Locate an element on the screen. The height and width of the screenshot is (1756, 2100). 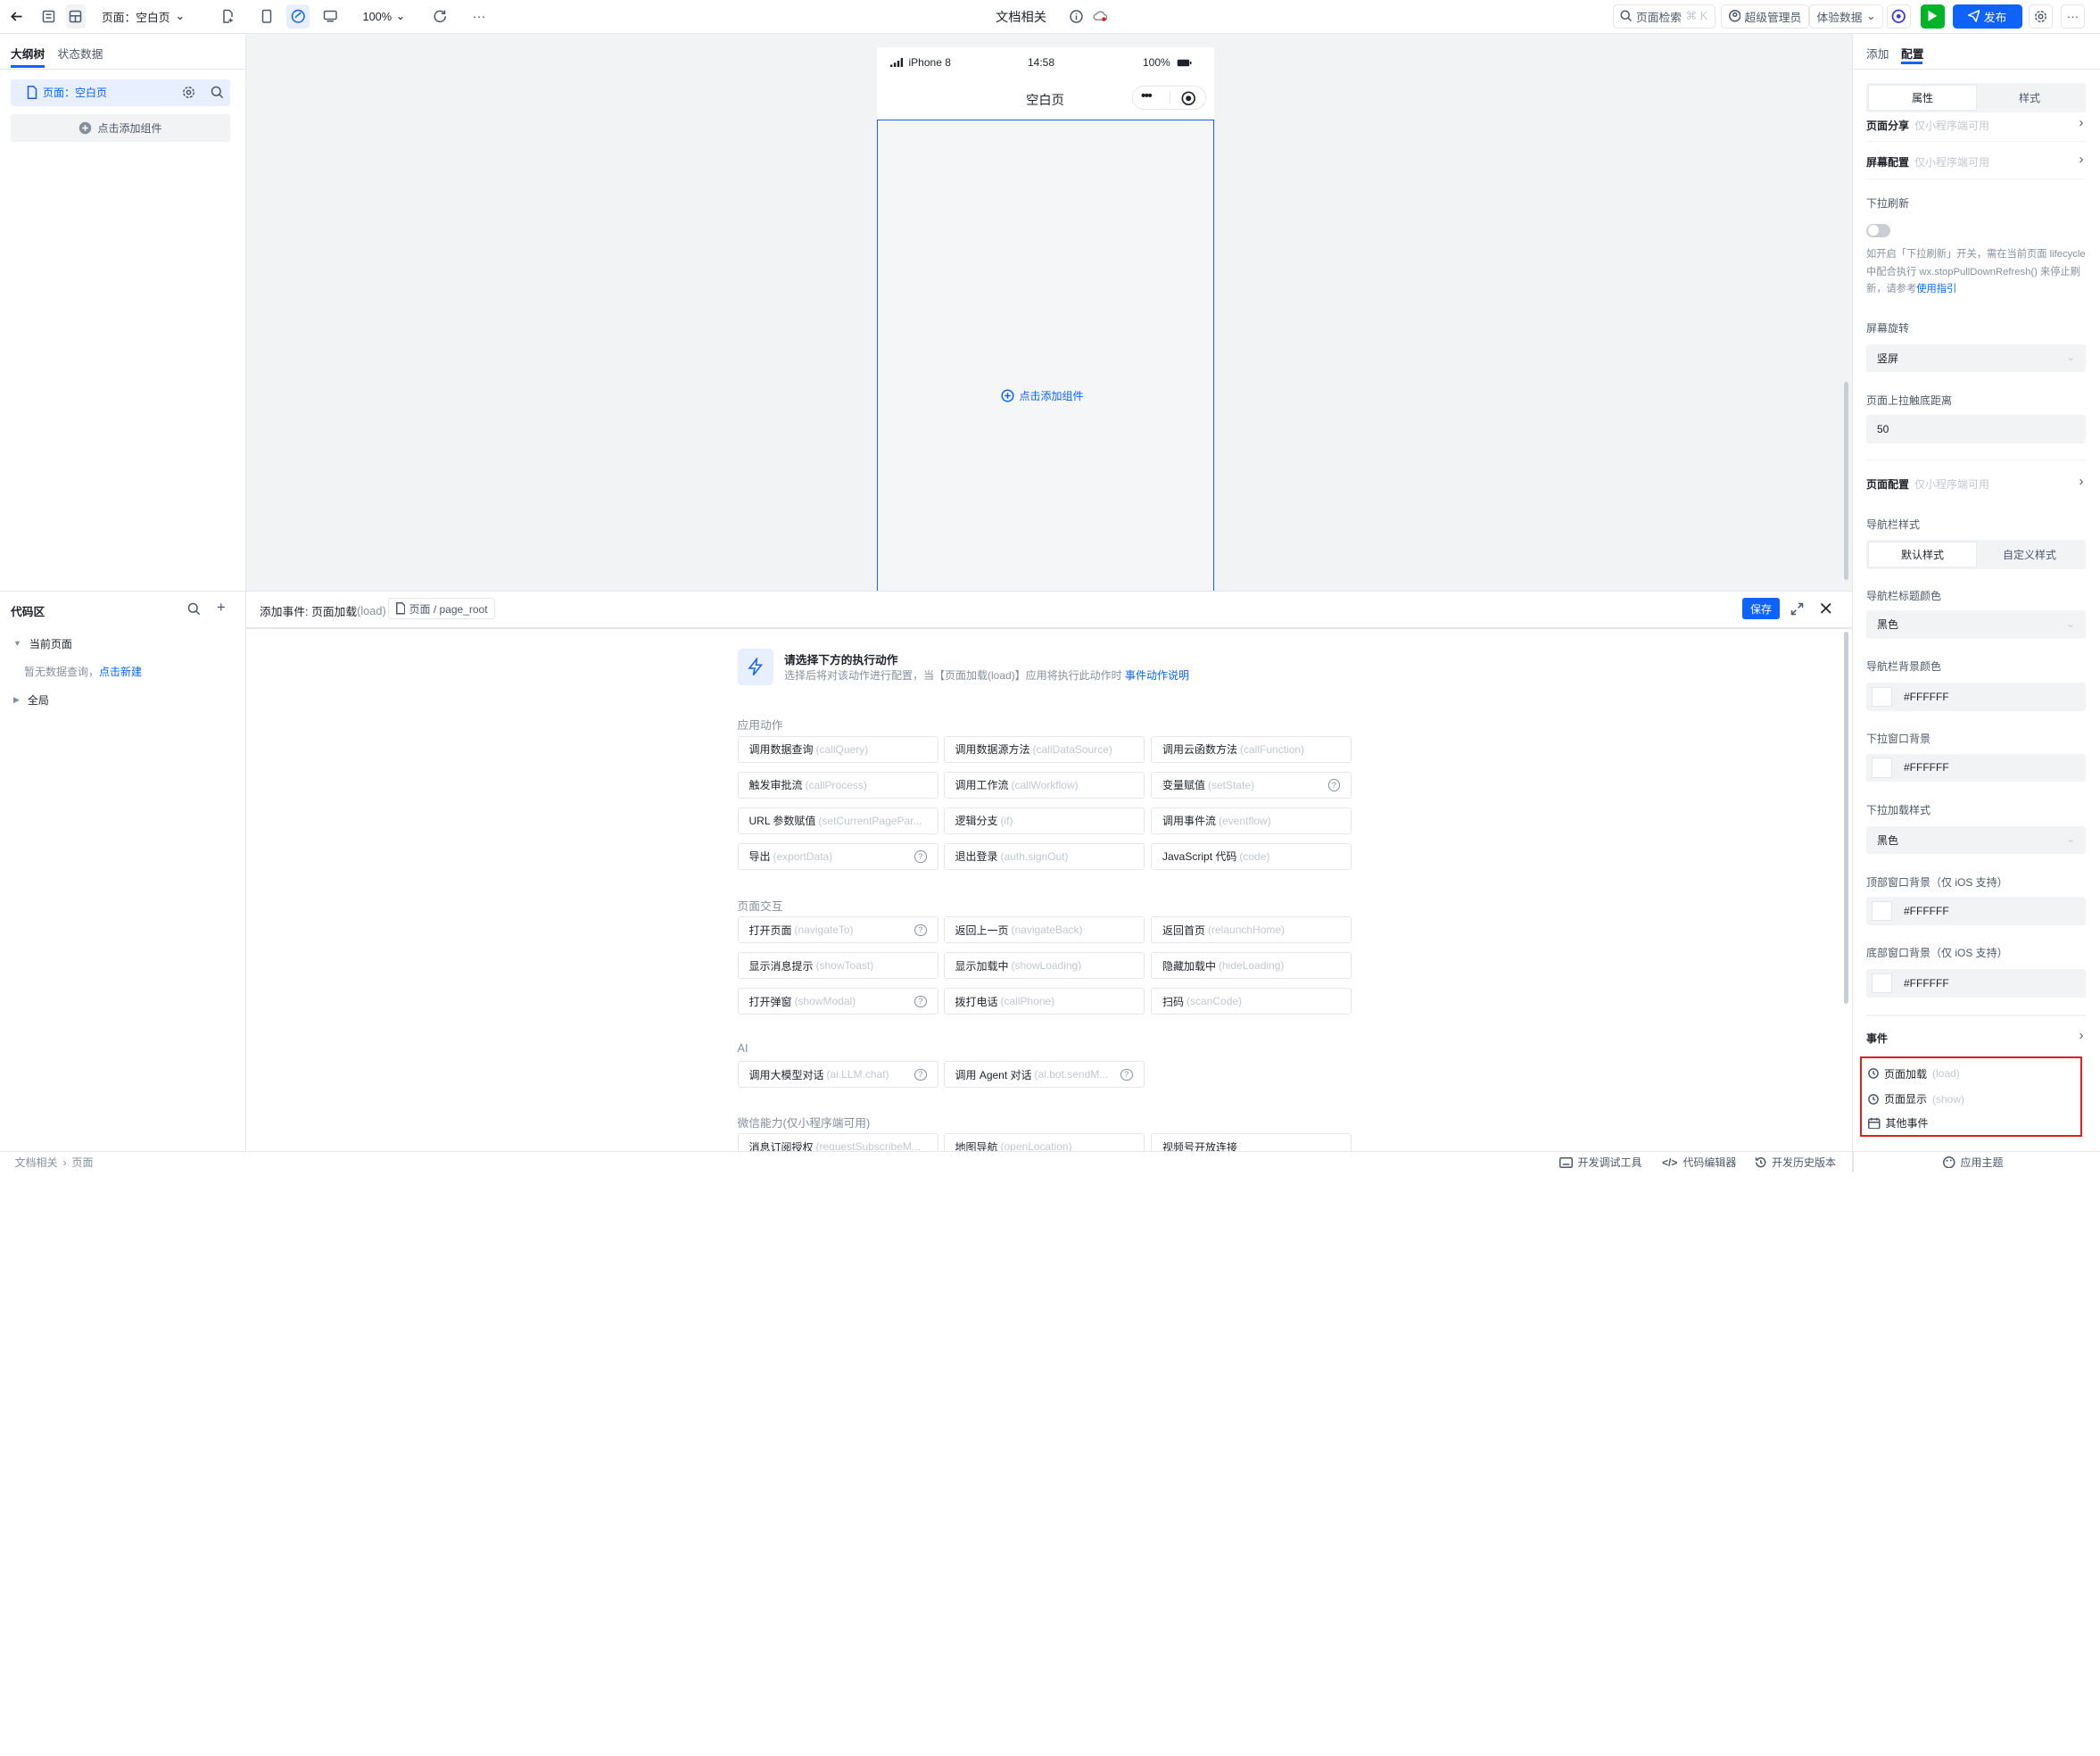
action-option: 返回上一页 (navigateBack) is located at coordinates (1044, 930).